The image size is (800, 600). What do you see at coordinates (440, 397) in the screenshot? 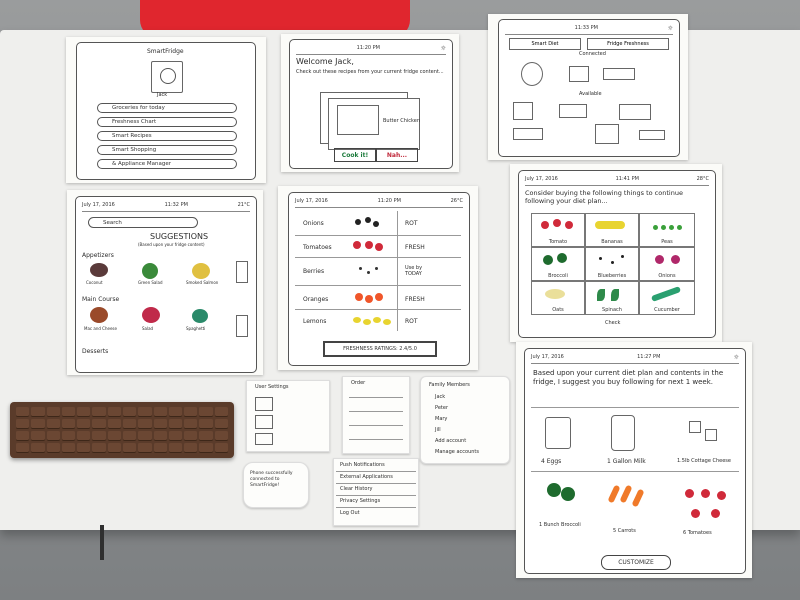
I see `family-member: Jack` at bounding box center [440, 397].